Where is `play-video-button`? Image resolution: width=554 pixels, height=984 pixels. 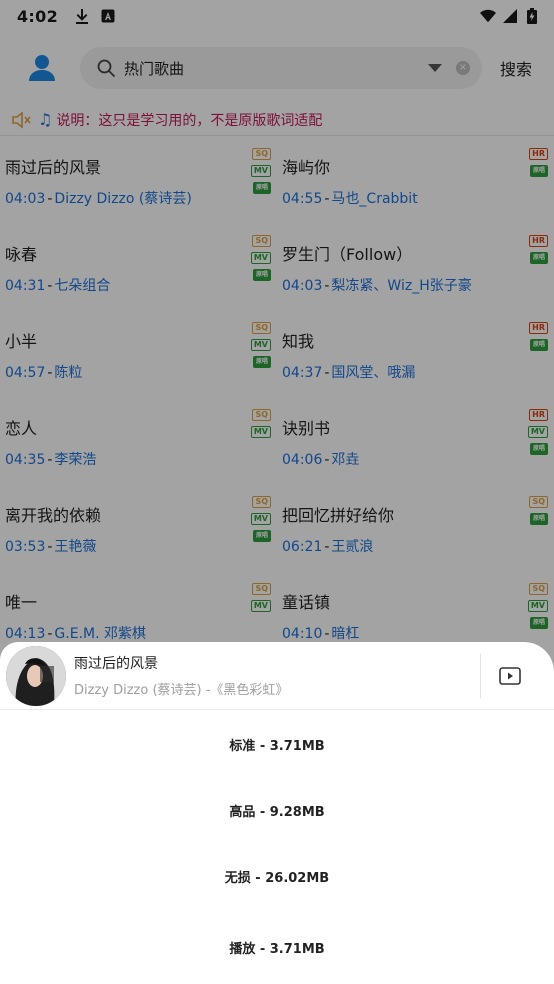 play-video-button is located at coordinates (510, 676).